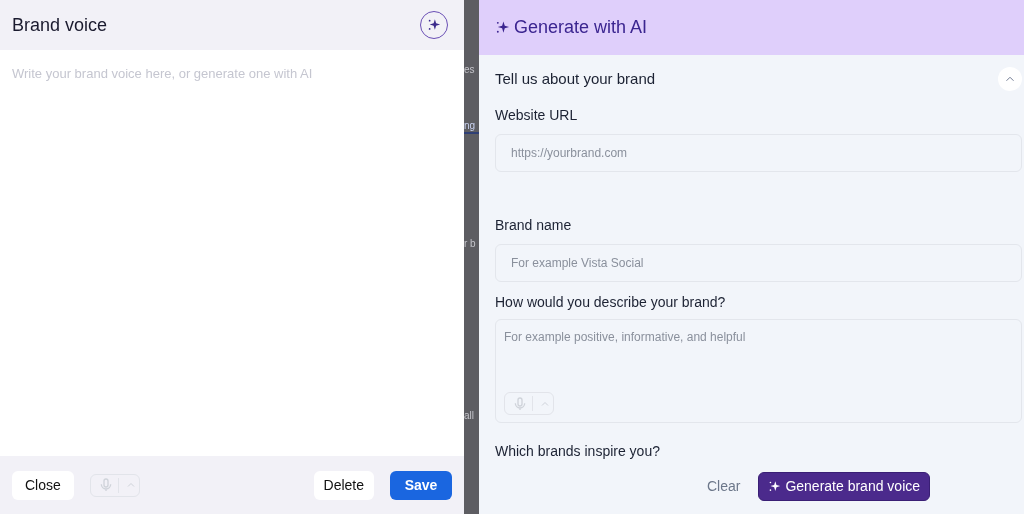 This screenshot has width=1024, height=514. I want to click on clear-button: Clear, so click(723, 486).